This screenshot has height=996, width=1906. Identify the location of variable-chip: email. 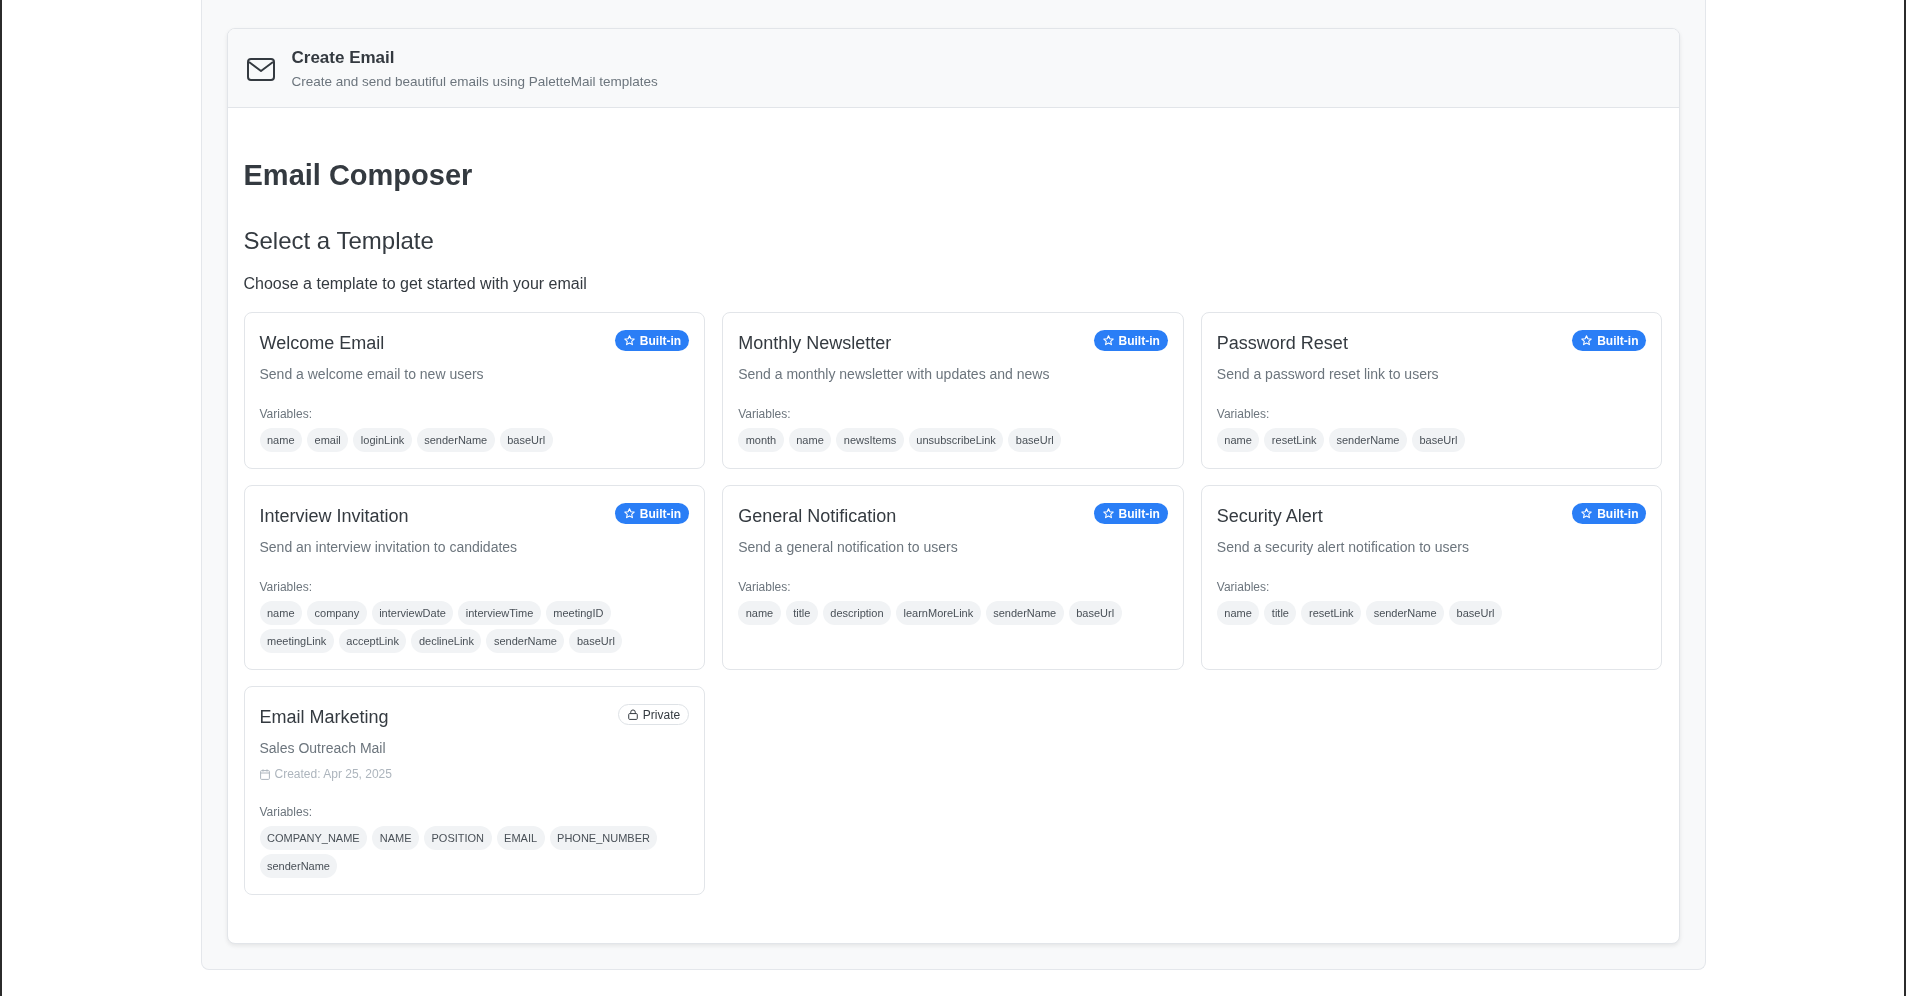
(328, 440).